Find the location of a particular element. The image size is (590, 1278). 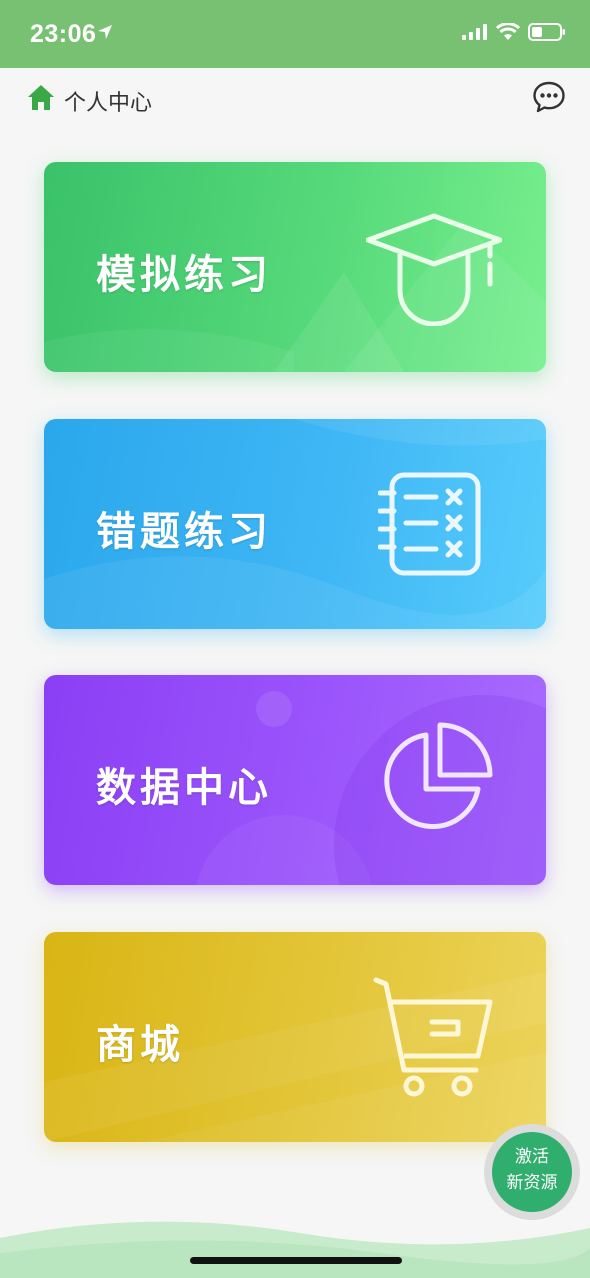

status-indicators is located at coordinates (514, 34).